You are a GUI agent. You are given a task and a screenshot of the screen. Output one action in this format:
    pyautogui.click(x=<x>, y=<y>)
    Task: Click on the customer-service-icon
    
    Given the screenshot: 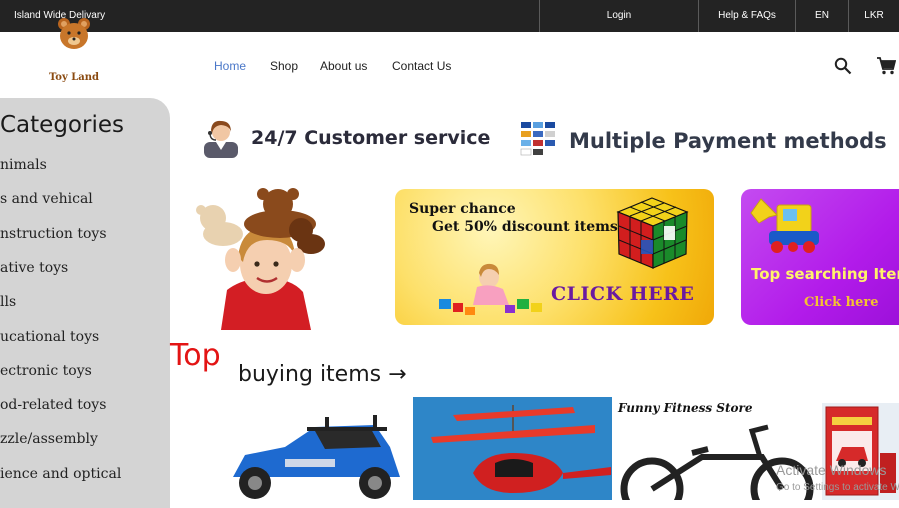 What is the action you would take?
    pyautogui.click(x=221, y=139)
    